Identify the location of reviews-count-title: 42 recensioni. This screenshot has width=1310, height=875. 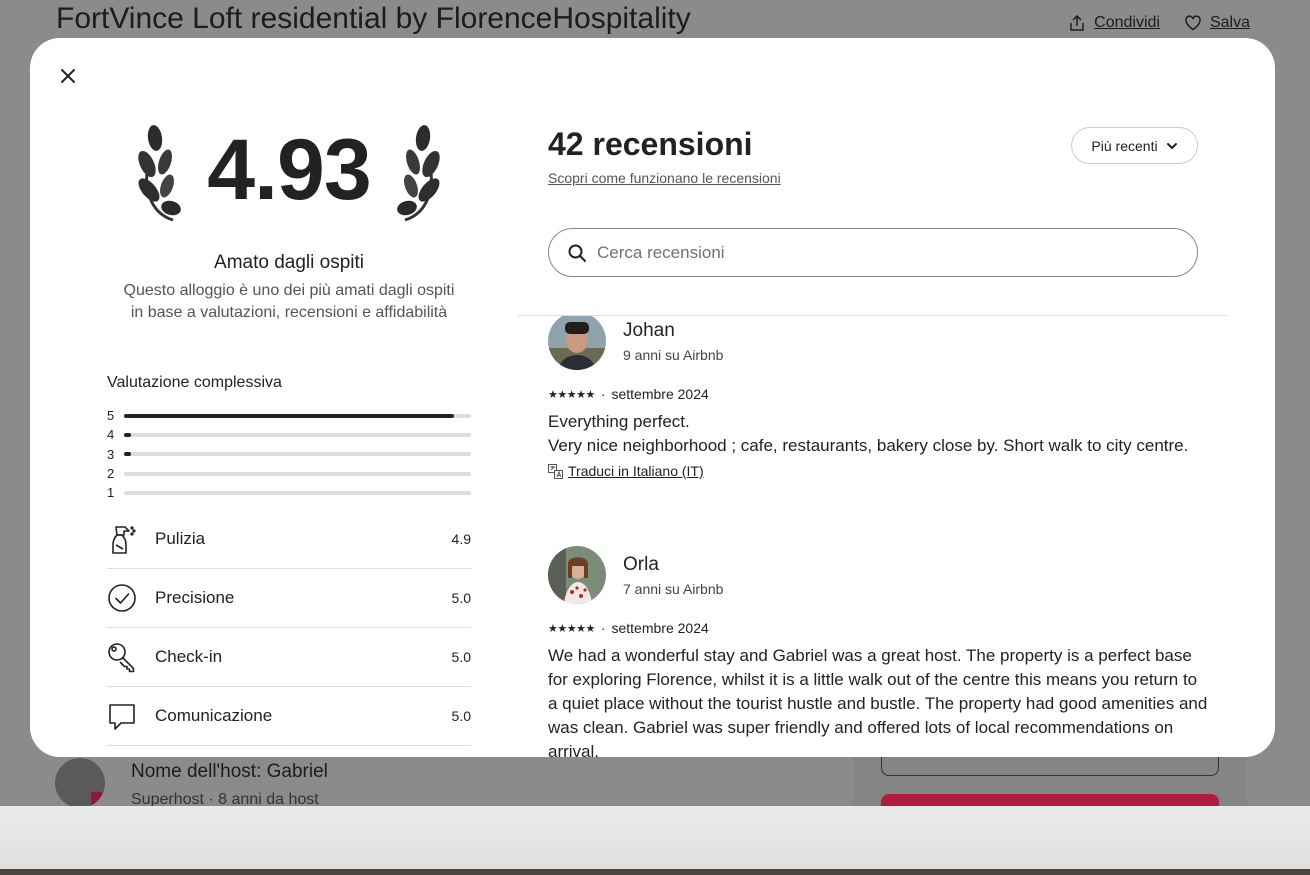
(650, 144).